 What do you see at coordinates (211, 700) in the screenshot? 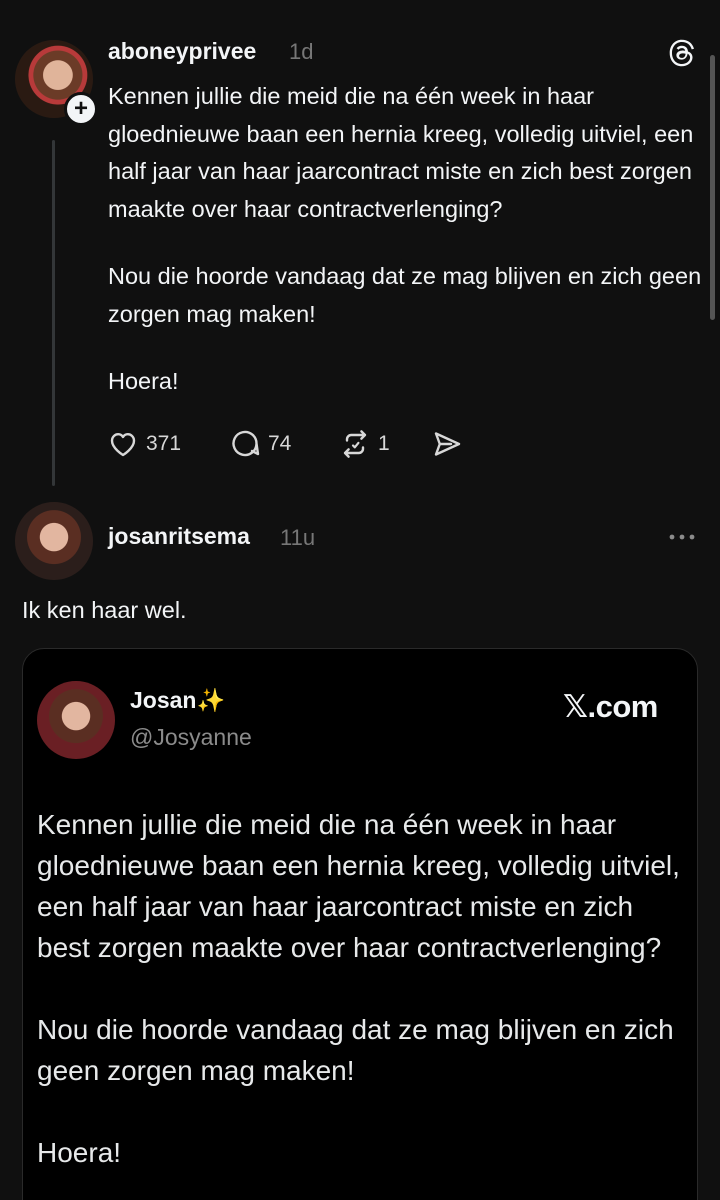
I see `sparkle-icon: ✨` at bounding box center [211, 700].